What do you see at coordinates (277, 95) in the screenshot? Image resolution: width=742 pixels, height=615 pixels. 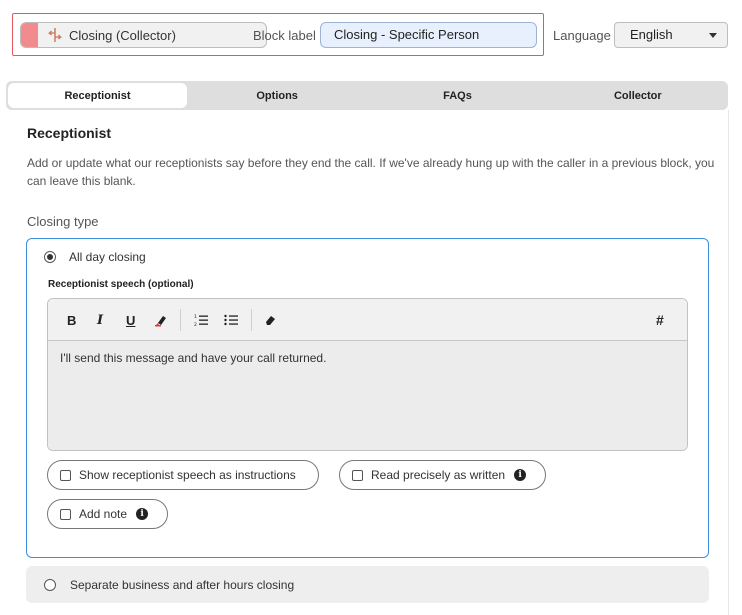 I see `tab-options: Options` at bounding box center [277, 95].